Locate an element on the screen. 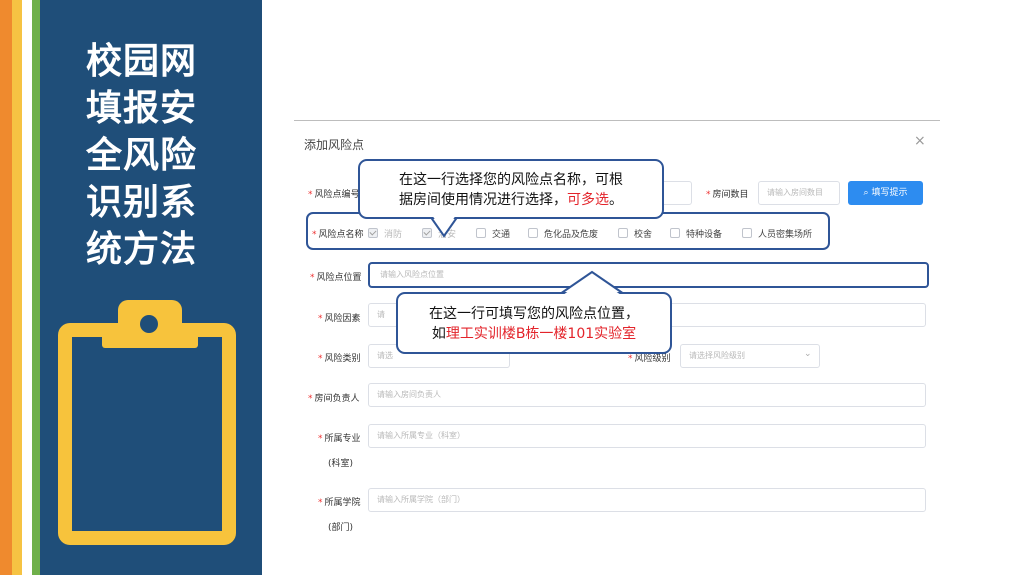 The height and width of the screenshot is (575, 1024). code-label-text: 风险点编号 is located at coordinates (337, 195).